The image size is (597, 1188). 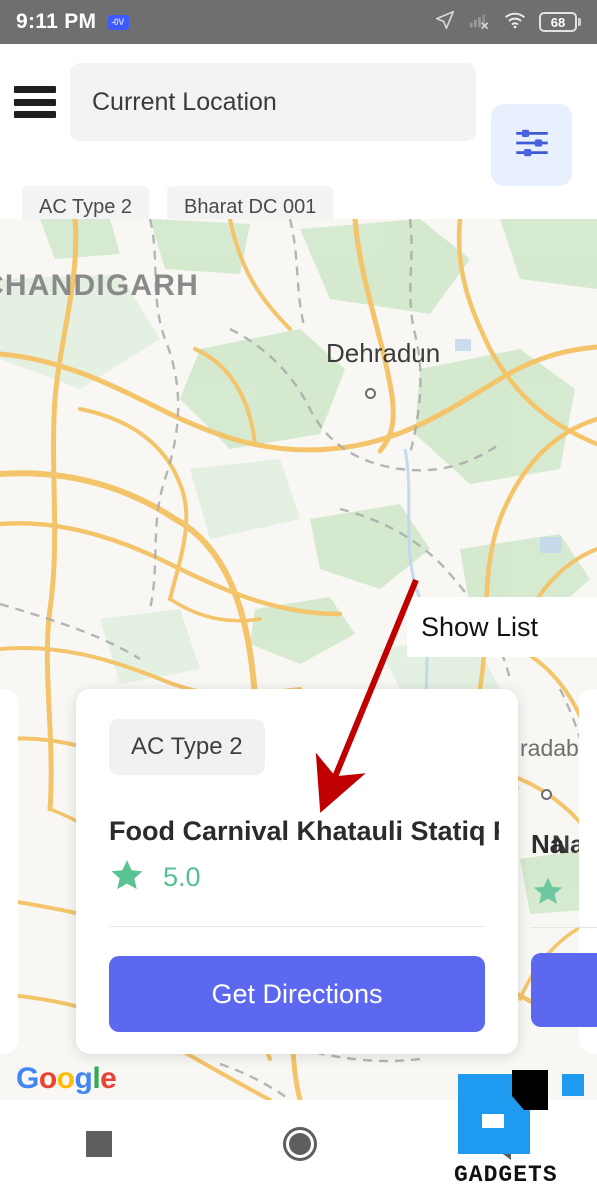 What do you see at coordinates (579, 22) in the screenshot?
I see `battery-cap` at bounding box center [579, 22].